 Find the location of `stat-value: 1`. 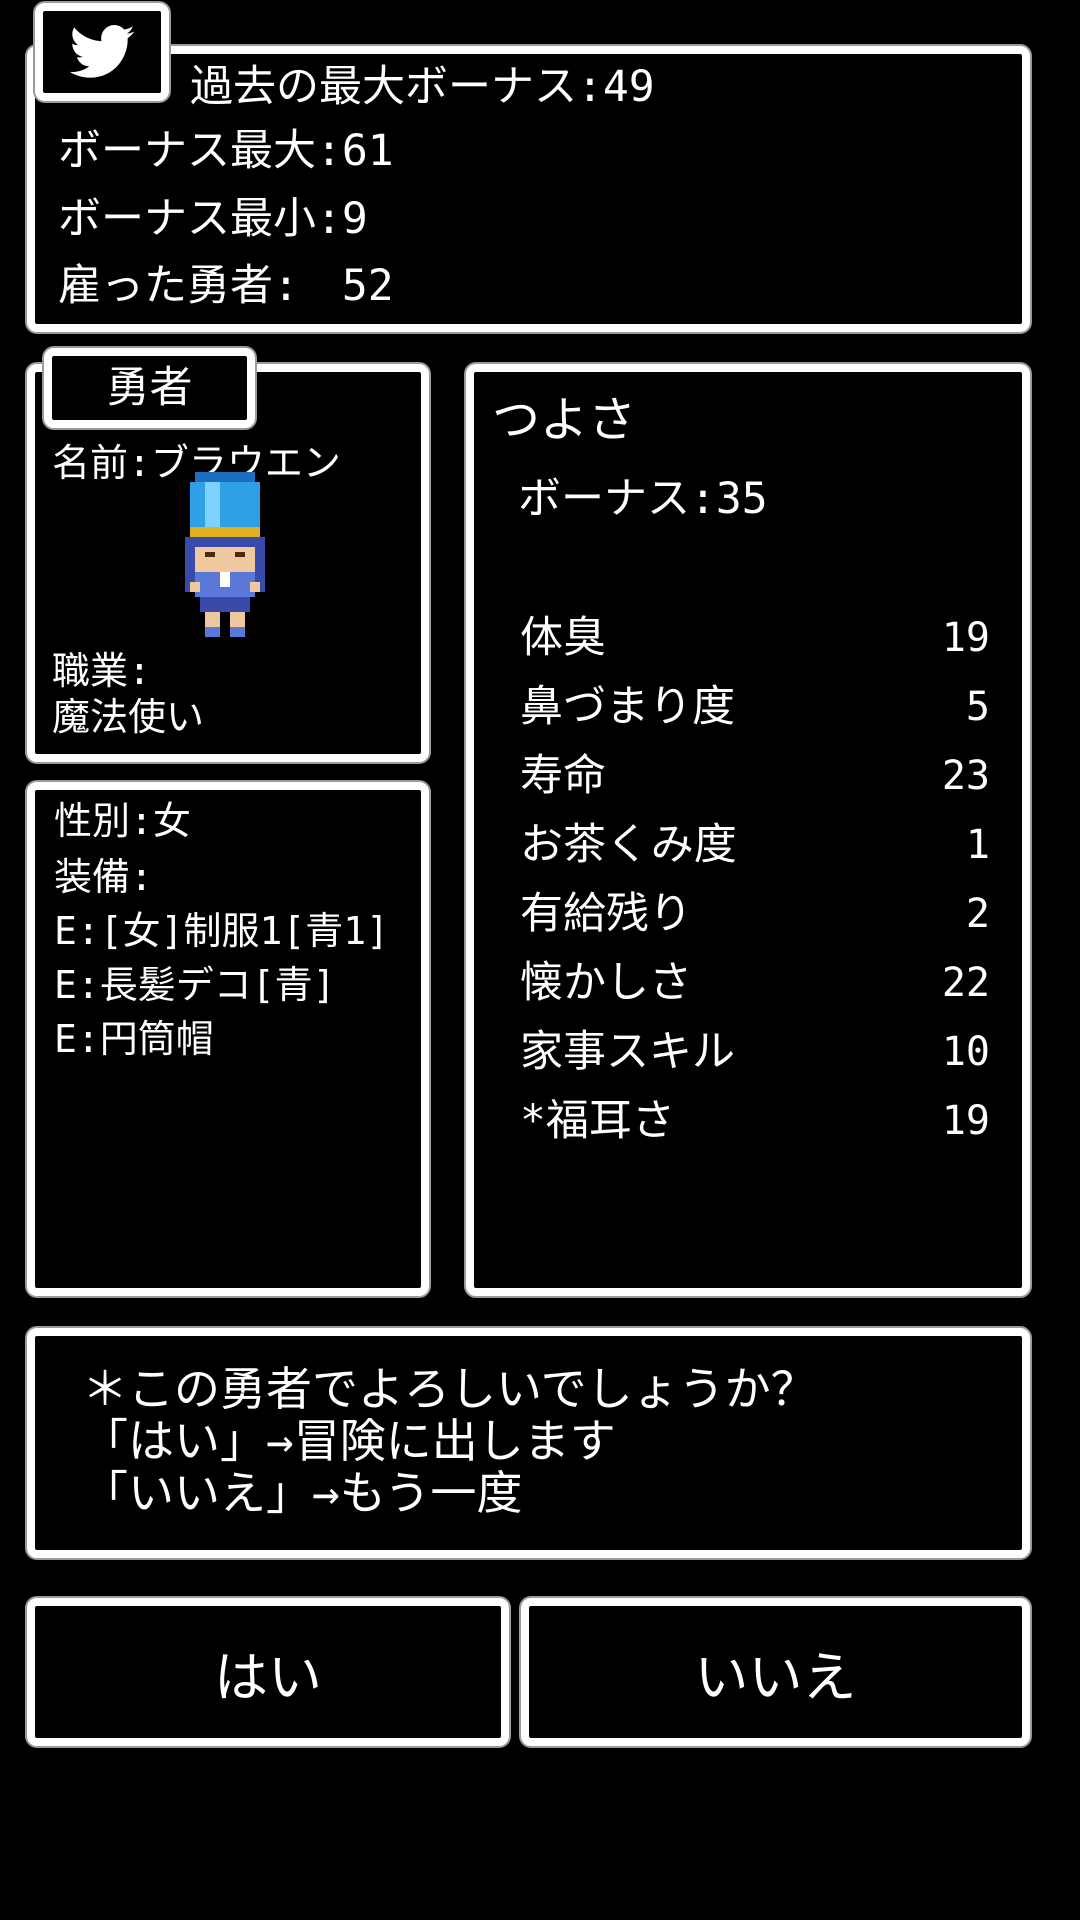

stat-value: 1 is located at coordinates (977, 845).